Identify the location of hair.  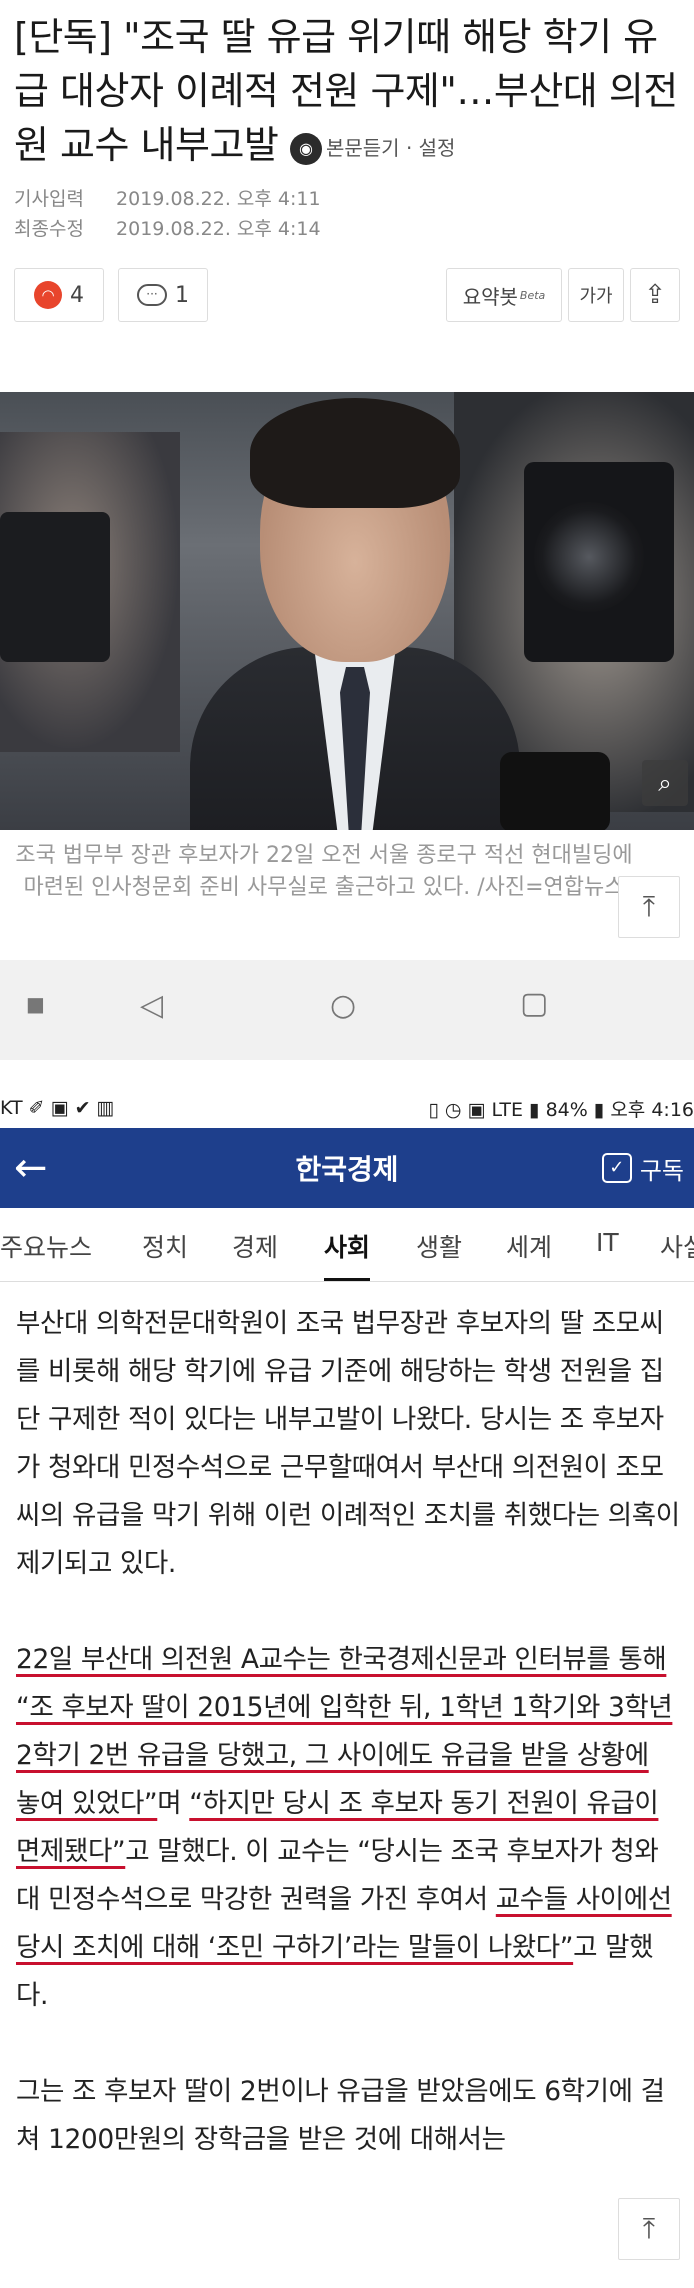
(355, 453).